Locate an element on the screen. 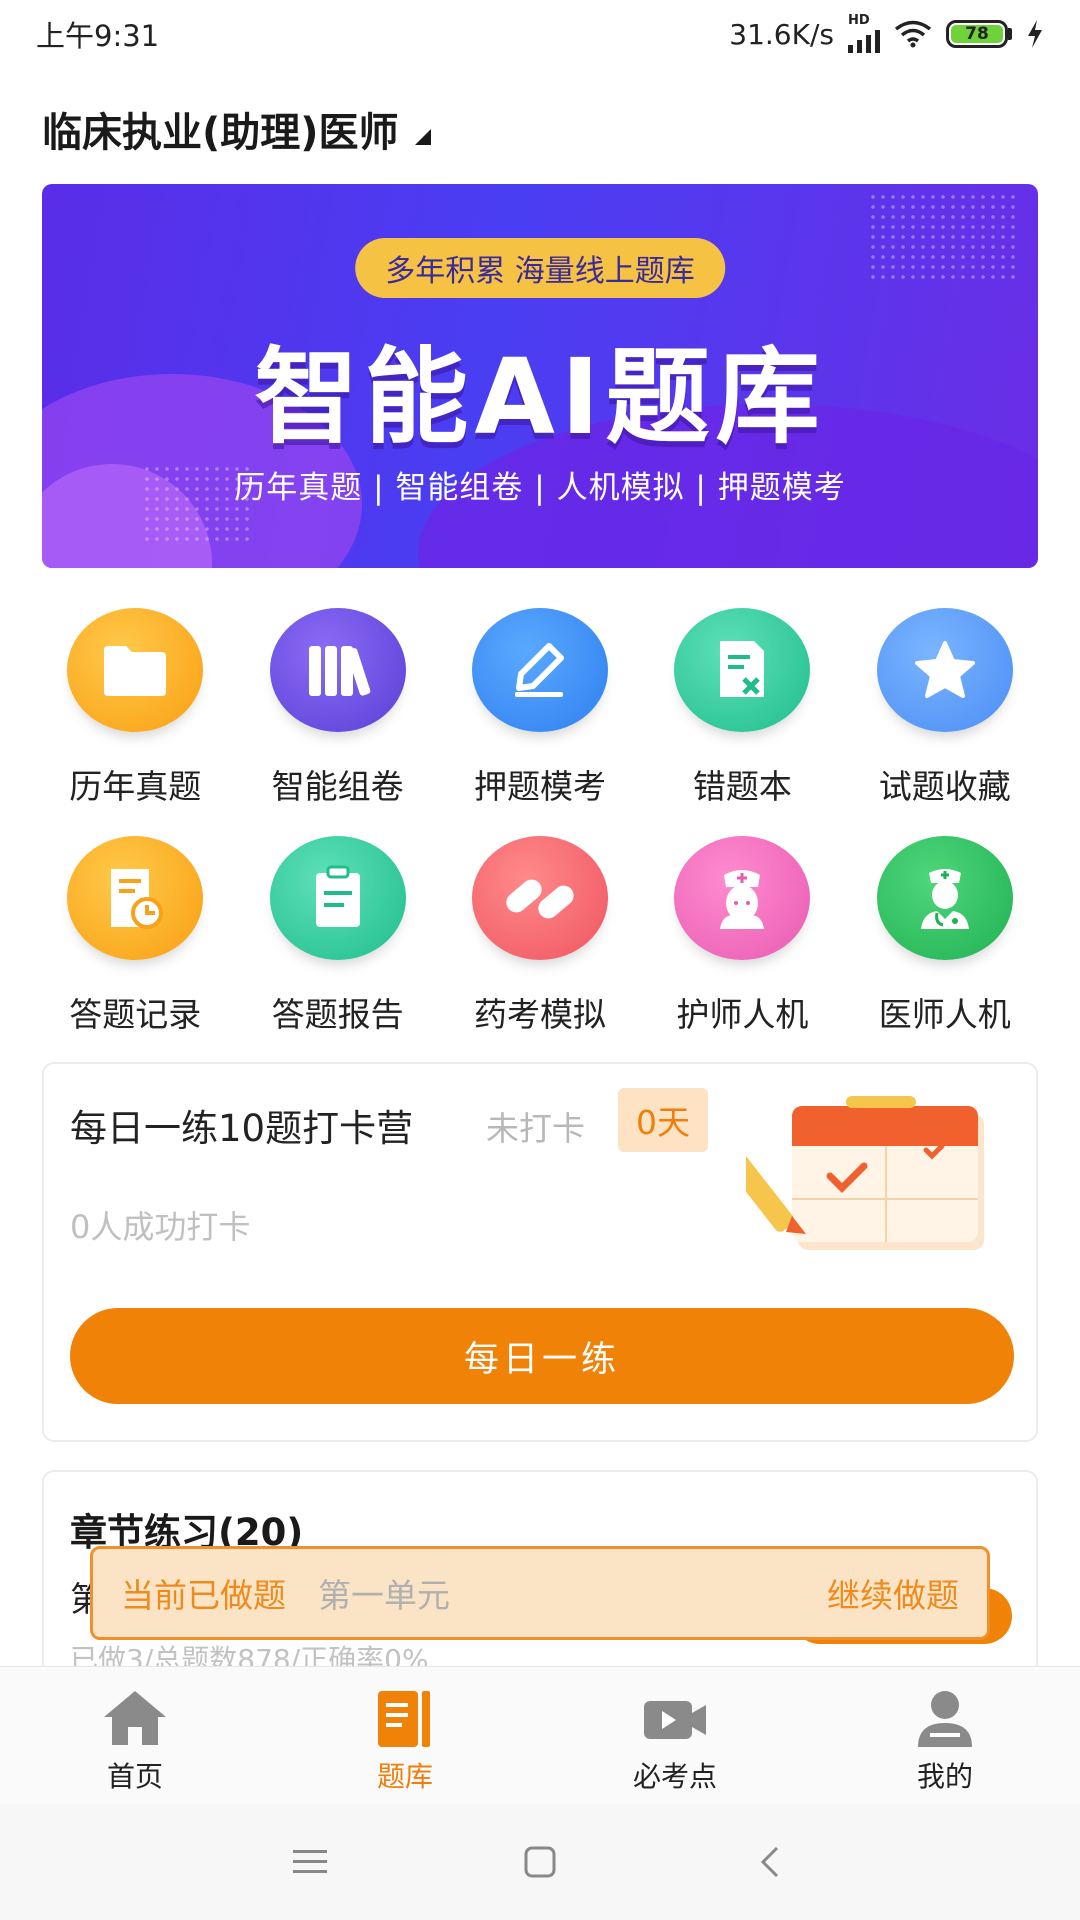 This screenshot has width=1080, height=1920. pill-icon is located at coordinates (539, 898).